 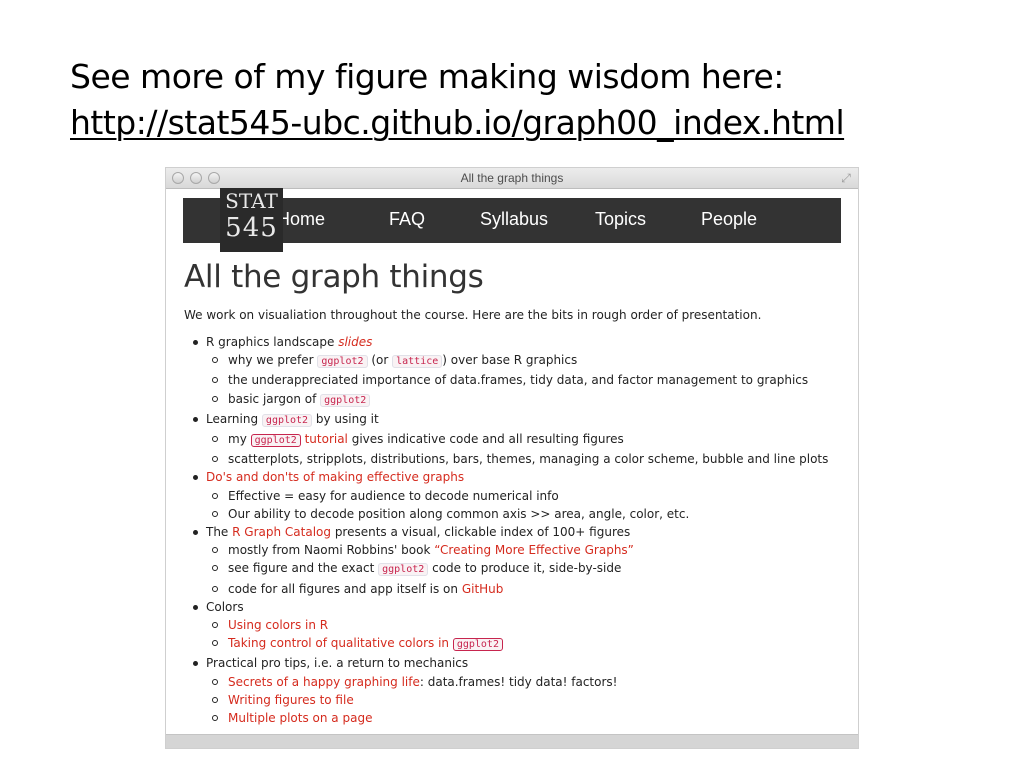 I want to click on list-item: Multiple plots on a page, so click(x=528, y=718).